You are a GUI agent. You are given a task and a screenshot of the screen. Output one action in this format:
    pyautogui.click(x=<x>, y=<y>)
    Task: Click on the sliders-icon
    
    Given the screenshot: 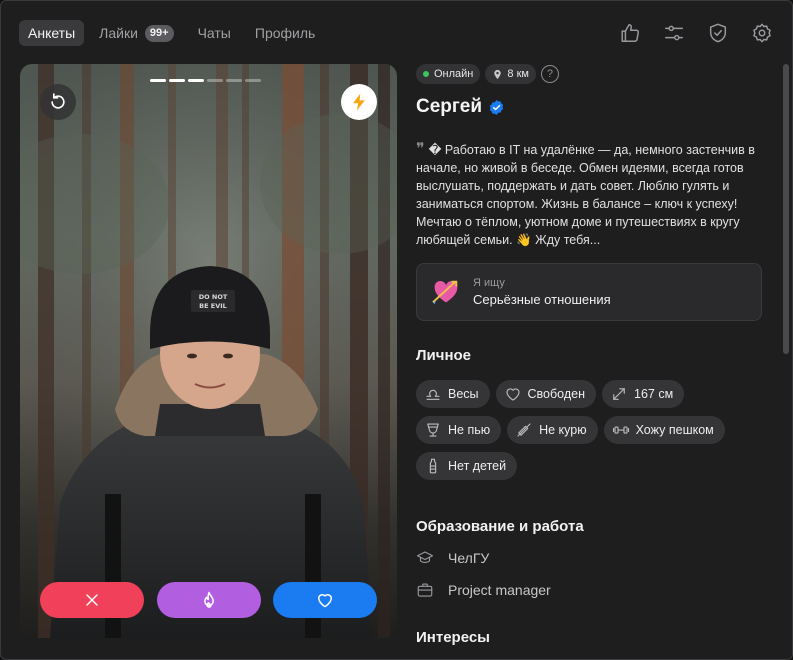 What is the action you would take?
    pyautogui.click(x=674, y=33)
    